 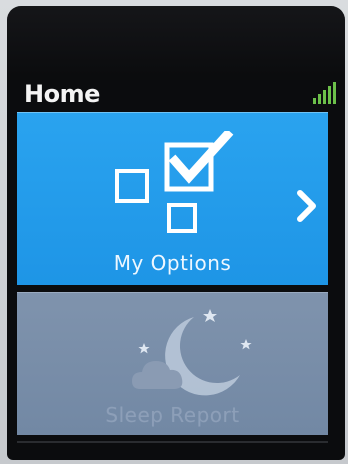 I want to click on header-bar: Home, so click(x=182, y=95).